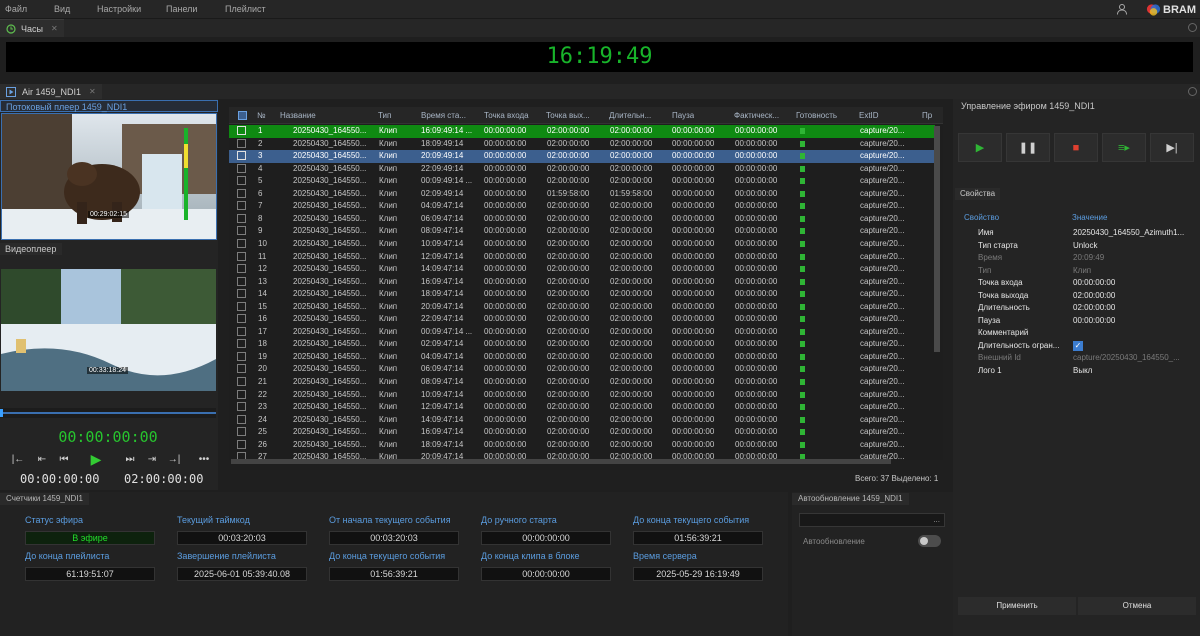 The height and width of the screenshot is (636, 1200). I want to click on col-ready: Готовность, so click(816, 115).